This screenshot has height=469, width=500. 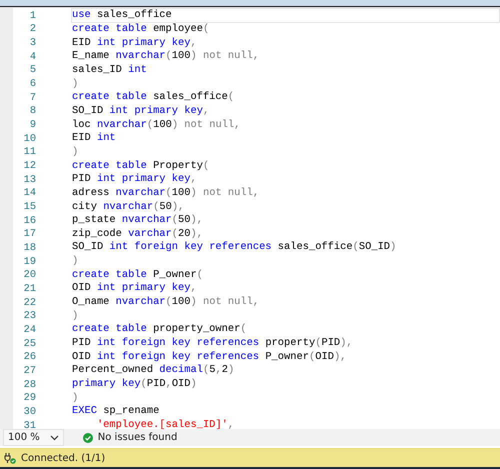 What do you see at coordinates (29, 180) in the screenshot?
I see `line-number: 13` at bounding box center [29, 180].